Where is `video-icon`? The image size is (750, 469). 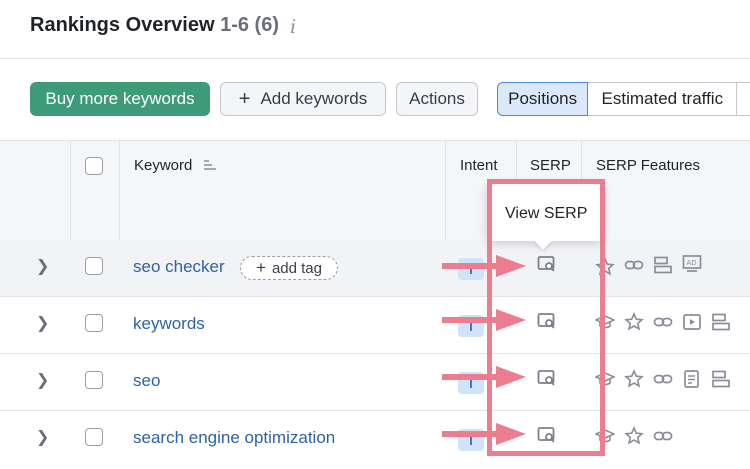
video-icon is located at coordinates (692, 322).